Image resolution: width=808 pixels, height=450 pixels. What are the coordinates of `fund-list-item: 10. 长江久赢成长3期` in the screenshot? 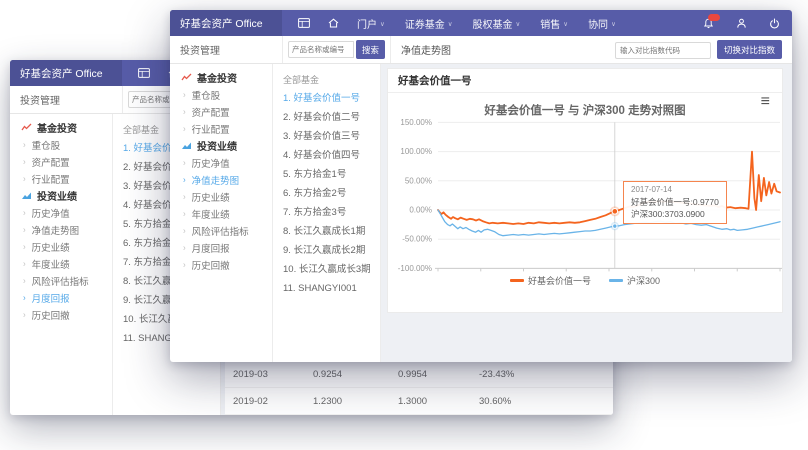 It's located at (331, 269).